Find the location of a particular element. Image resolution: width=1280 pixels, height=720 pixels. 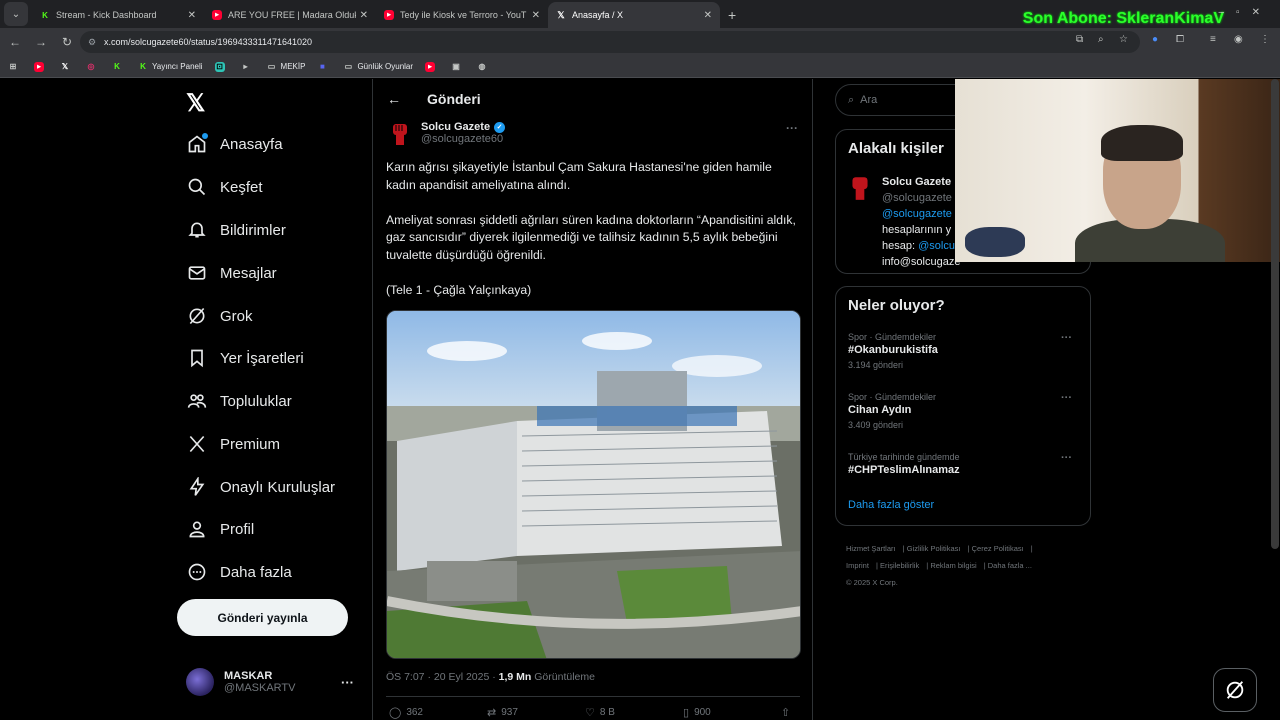

show-more-link: Daha fazla göster is located at coordinates (891, 505).